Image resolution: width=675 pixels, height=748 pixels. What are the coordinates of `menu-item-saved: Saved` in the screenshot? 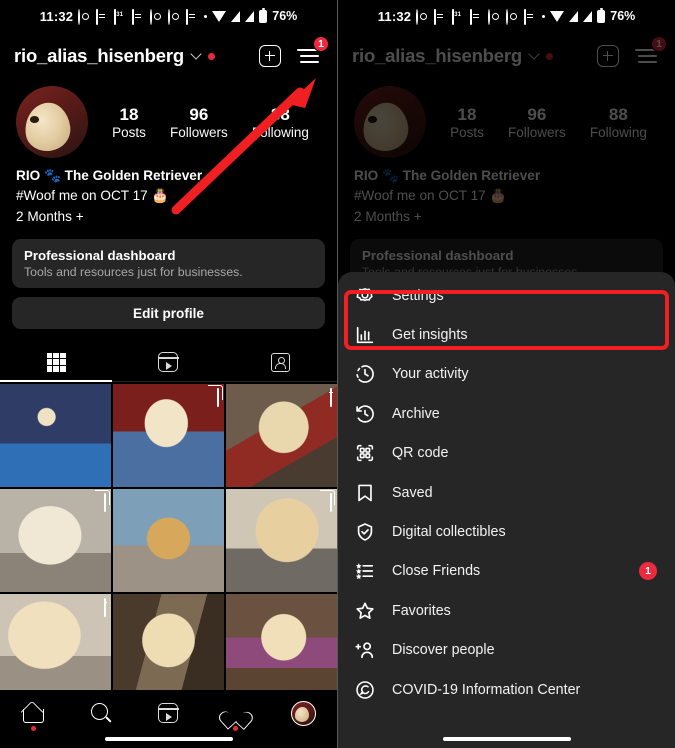 It's located at (506, 492).